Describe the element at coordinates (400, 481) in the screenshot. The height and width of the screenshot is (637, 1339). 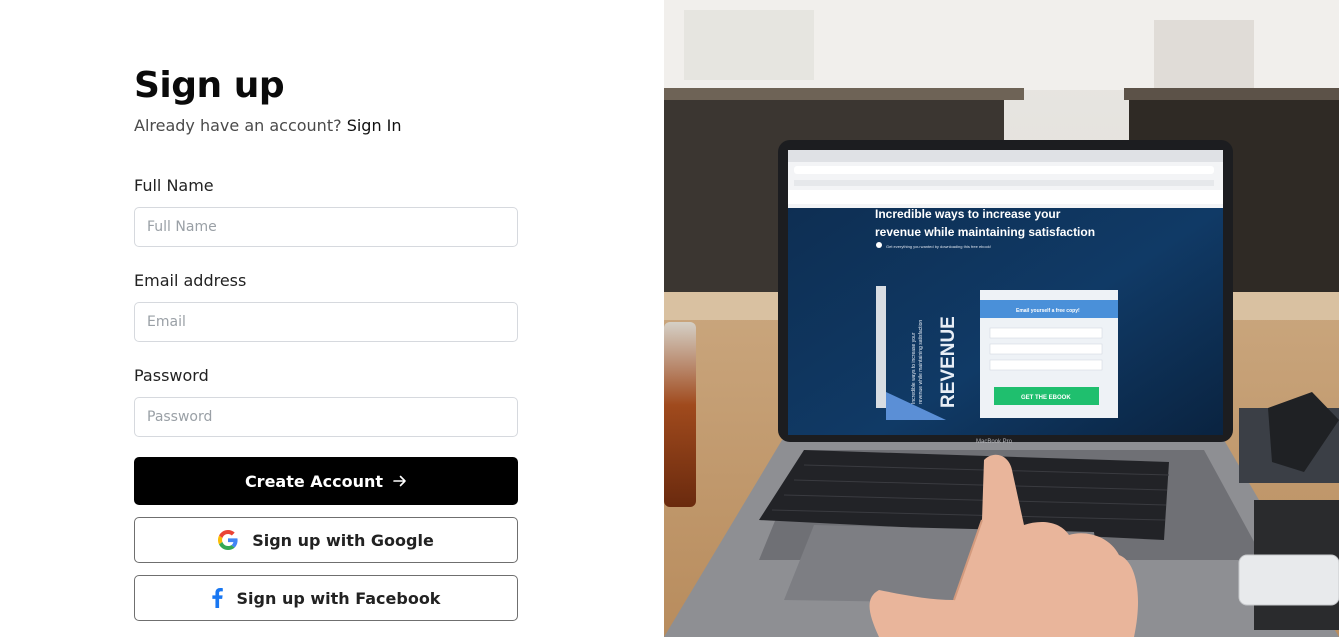
I see `arrow-right-icon` at that location.